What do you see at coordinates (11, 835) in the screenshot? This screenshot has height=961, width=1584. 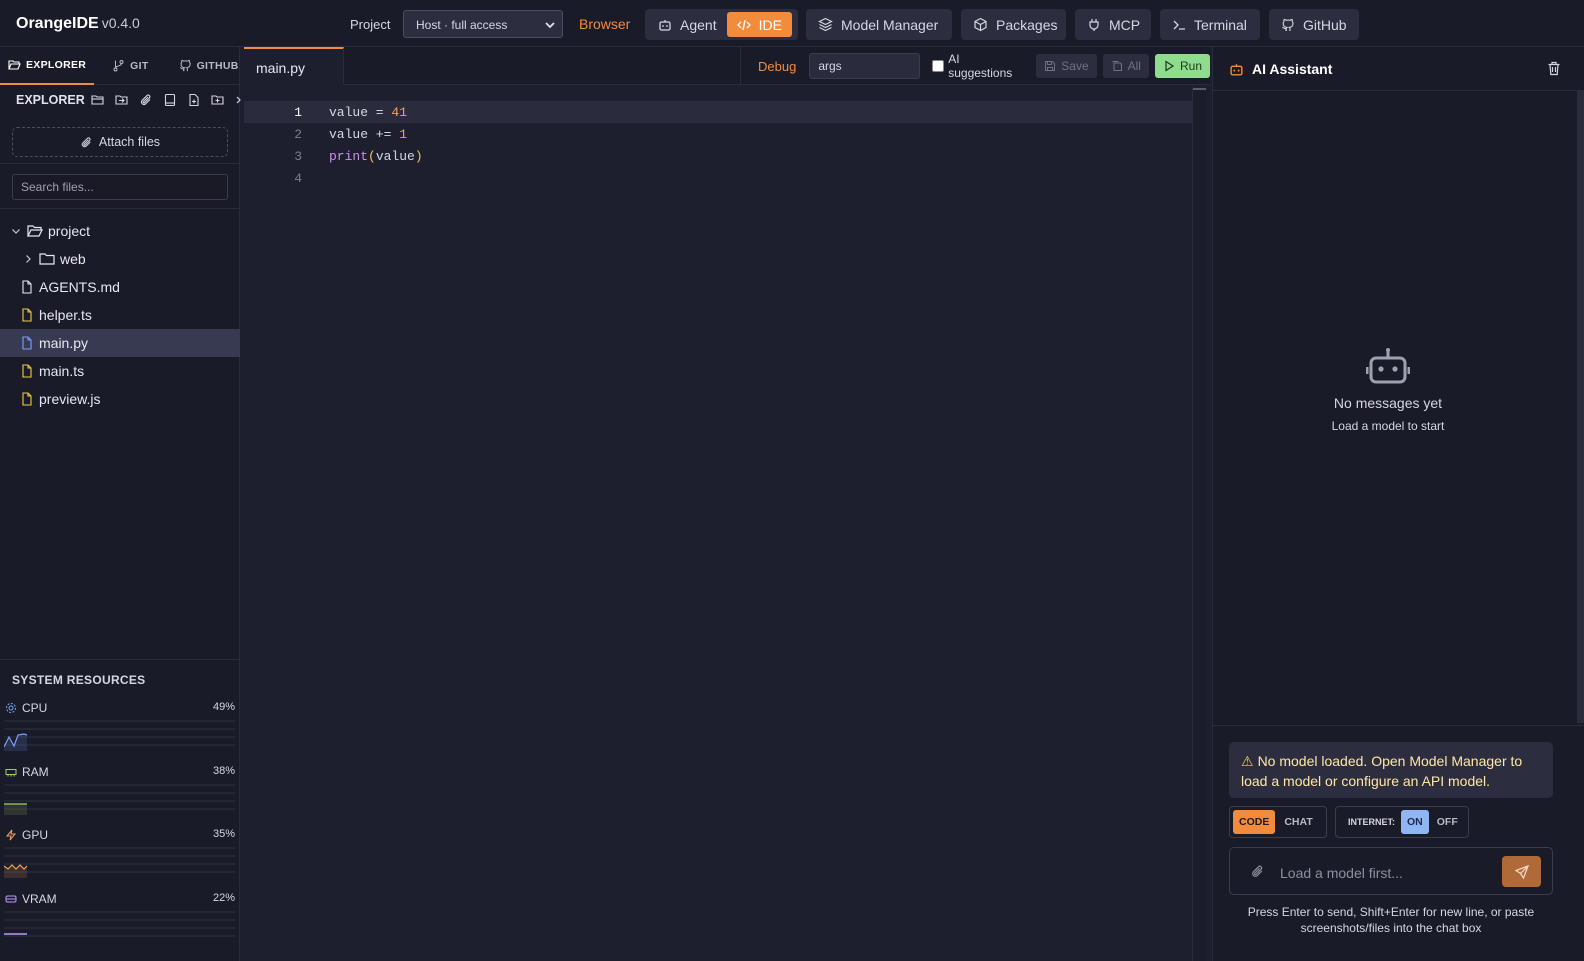 I see `bolt-icon` at bounding box center [11, 835].